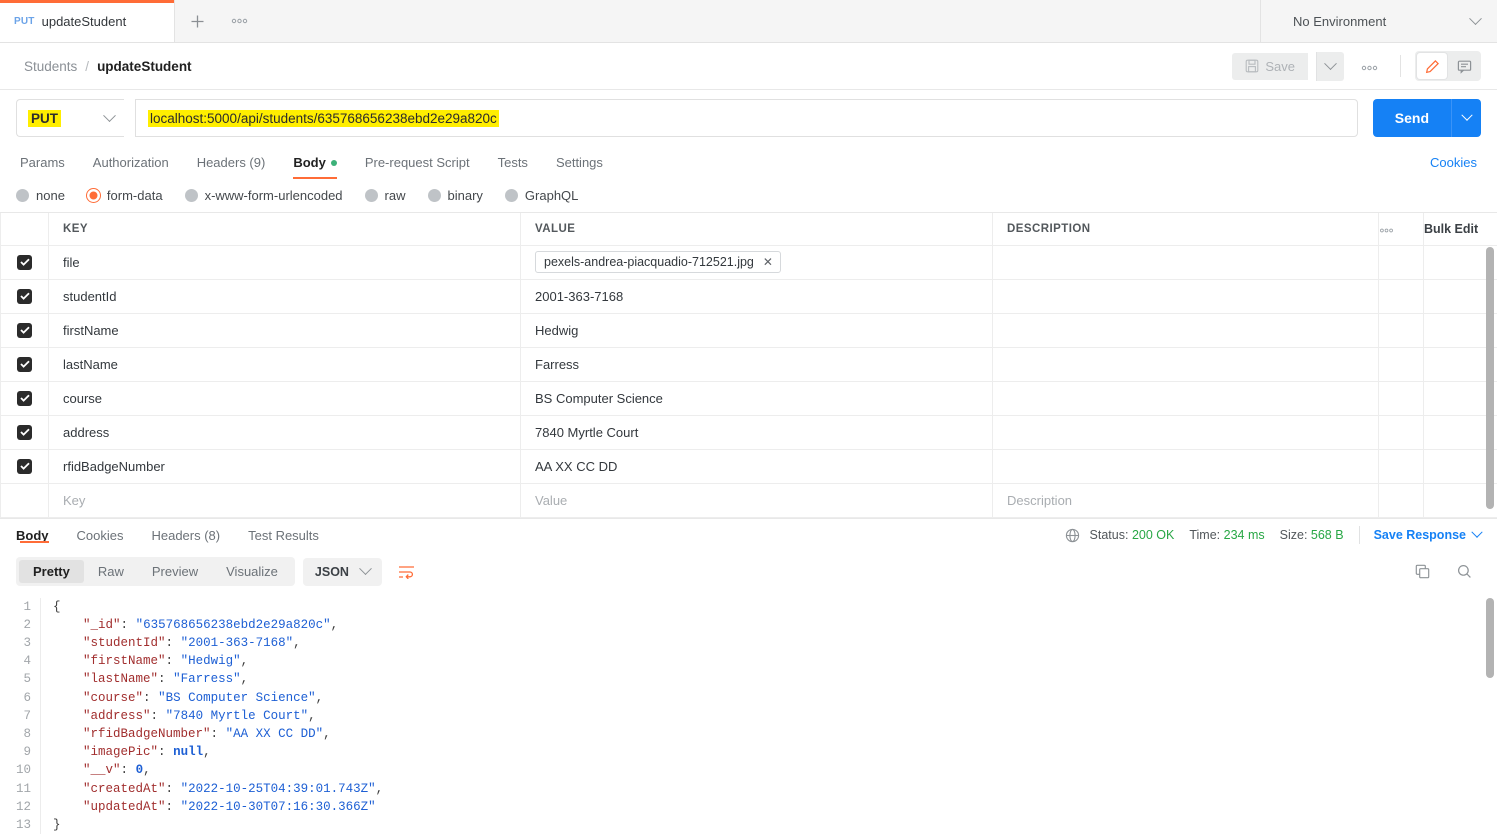 The width and height of the screenshot is (1497, 838). I want to click on table-options-button, so click(1401, 229).